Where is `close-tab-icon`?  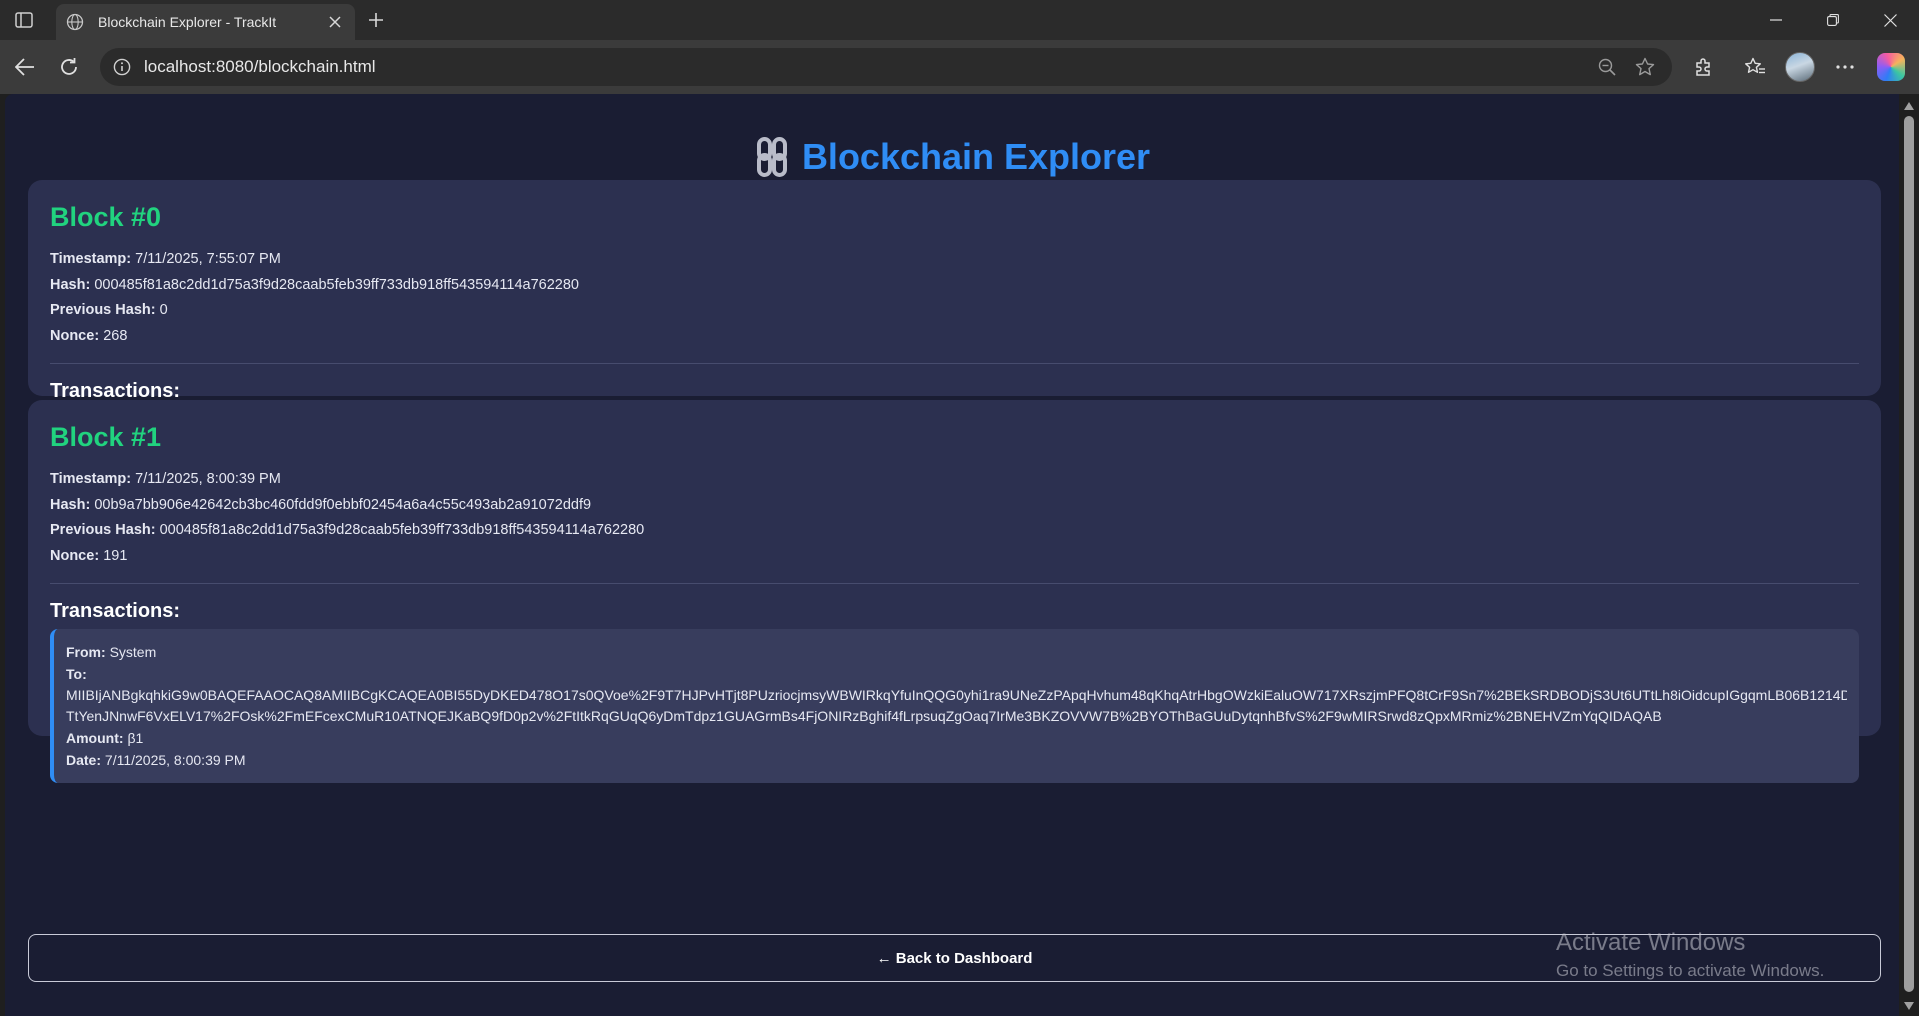 close-tab-icon is located at coordinates (335, 22).